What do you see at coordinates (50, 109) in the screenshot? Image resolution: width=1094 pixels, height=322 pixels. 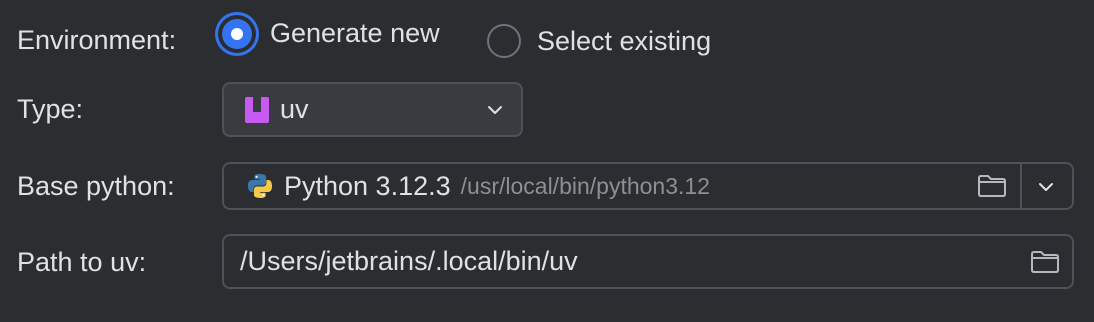 I see `type-label: Type:` at bounding box center [50, 109].